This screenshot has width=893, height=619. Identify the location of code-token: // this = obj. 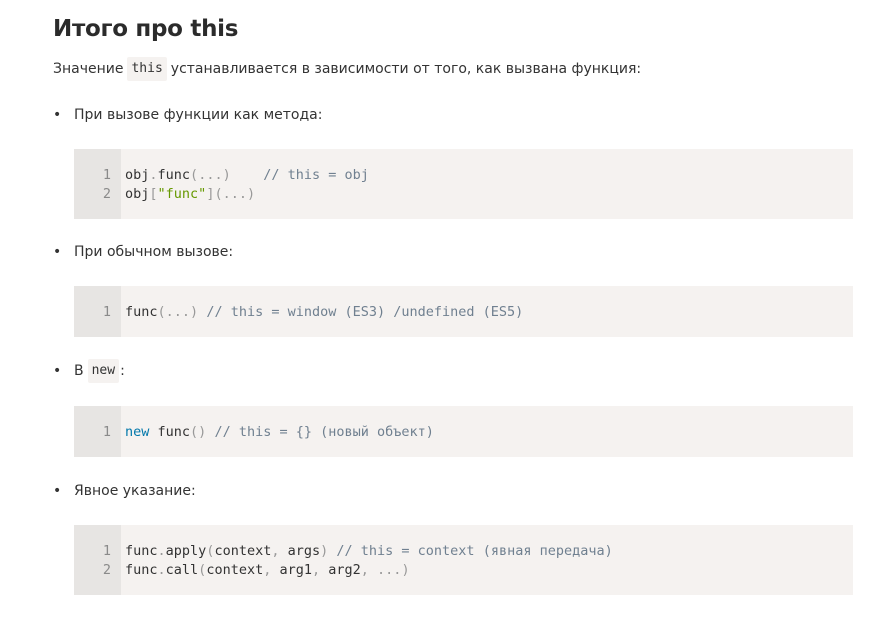
(299, 175).